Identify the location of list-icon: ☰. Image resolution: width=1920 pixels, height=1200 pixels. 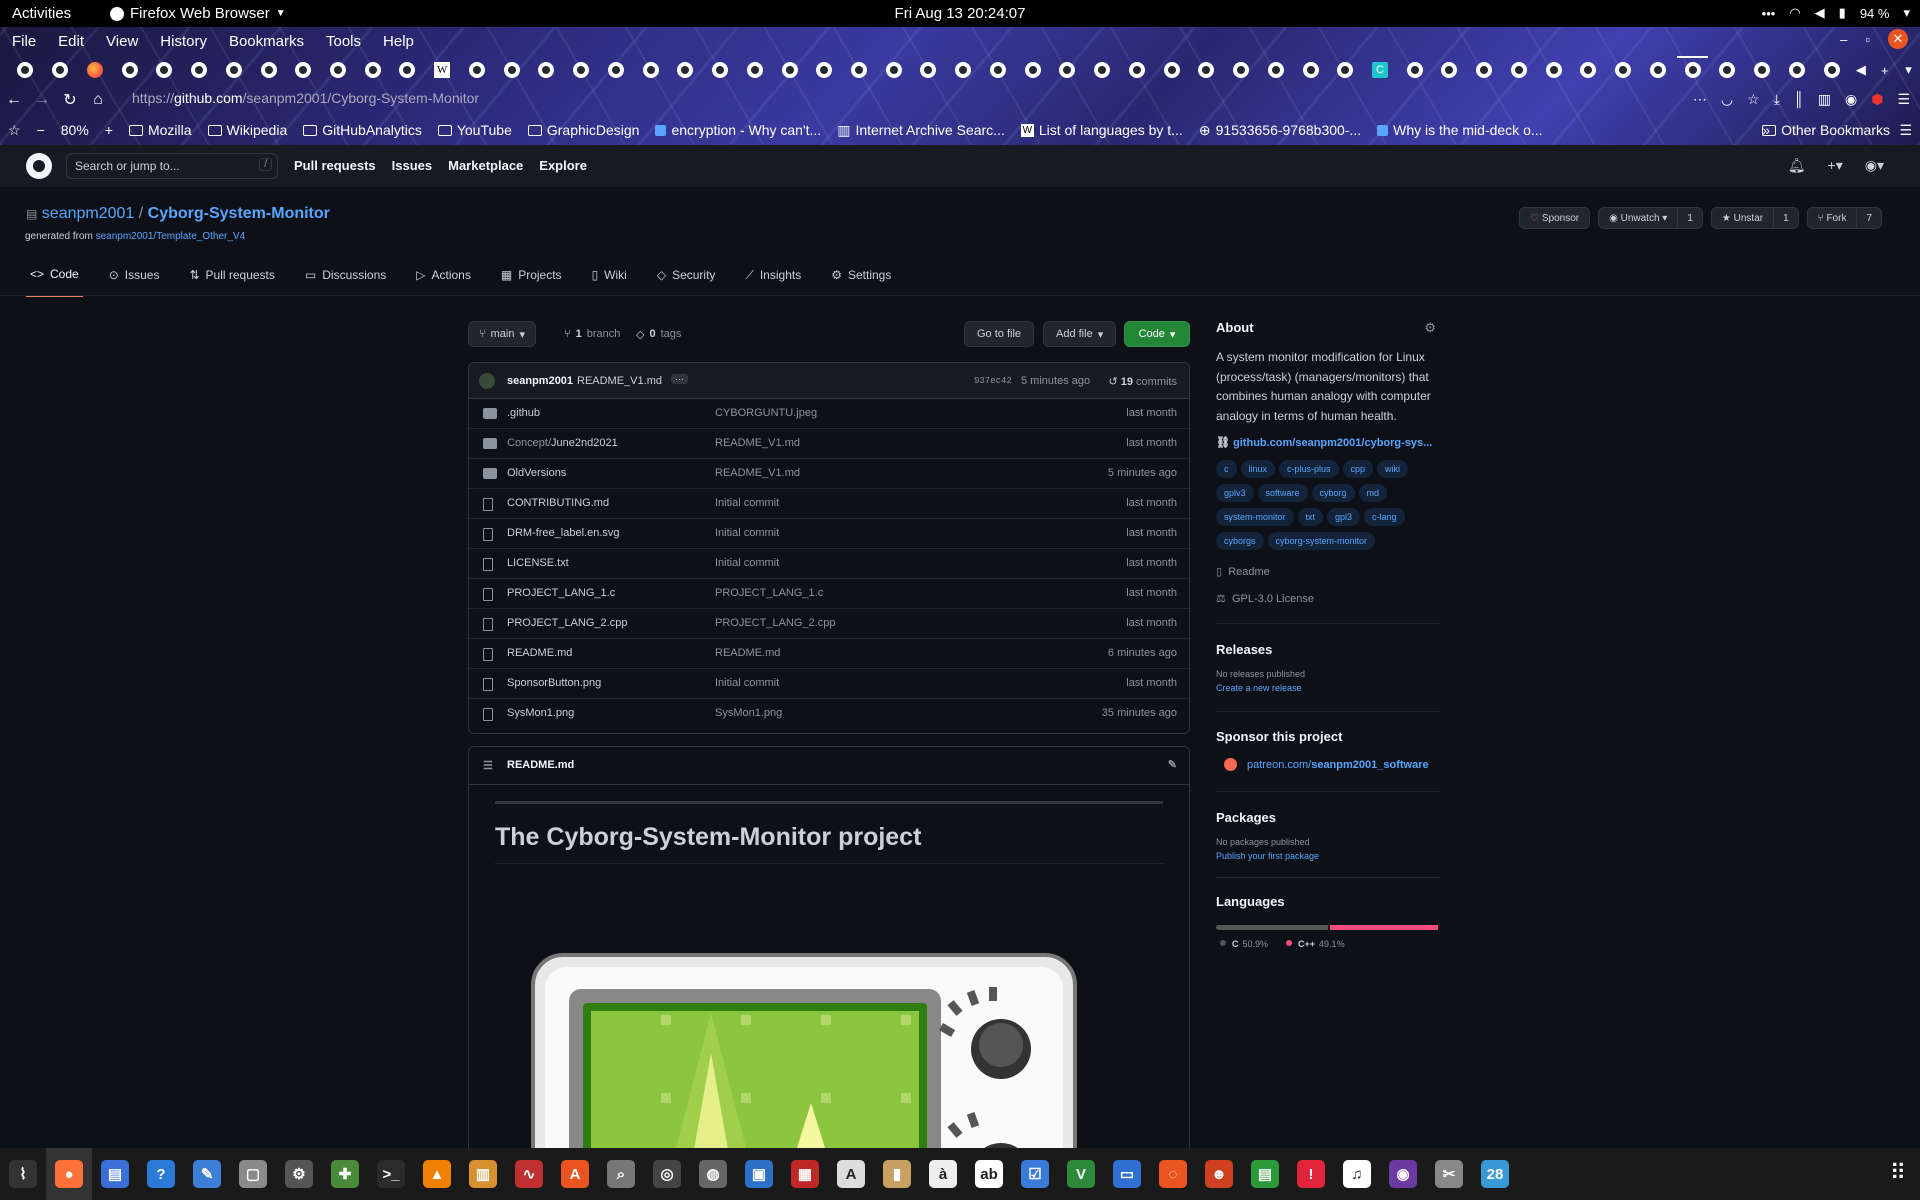
(488, 765).